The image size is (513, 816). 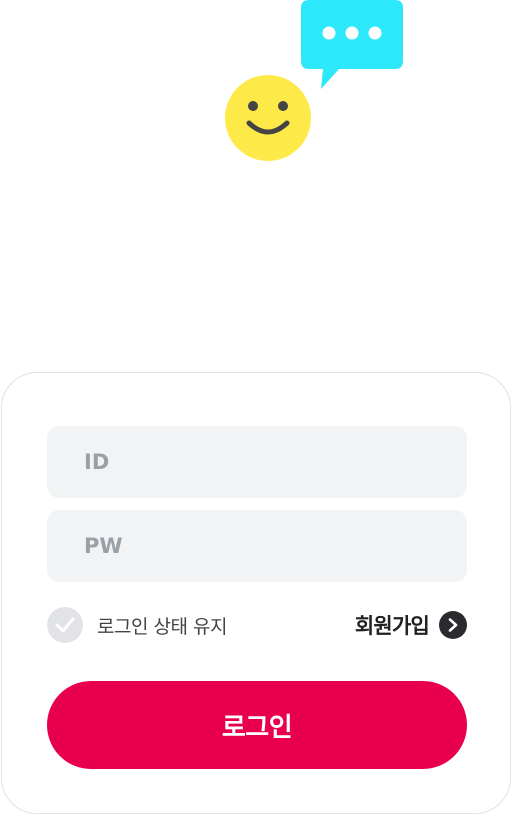 I want to click on id-input, so click(x=257, y=462).